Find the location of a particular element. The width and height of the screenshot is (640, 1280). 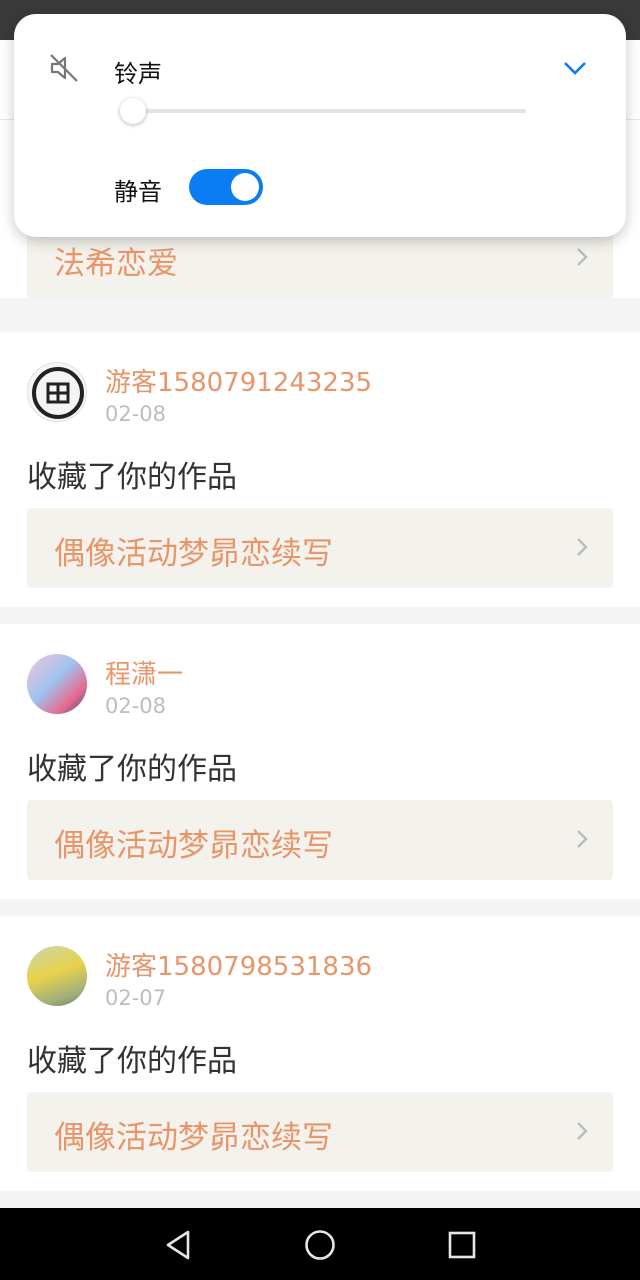

work-title: 法希恋爱 is located at coordinates (116, 264).